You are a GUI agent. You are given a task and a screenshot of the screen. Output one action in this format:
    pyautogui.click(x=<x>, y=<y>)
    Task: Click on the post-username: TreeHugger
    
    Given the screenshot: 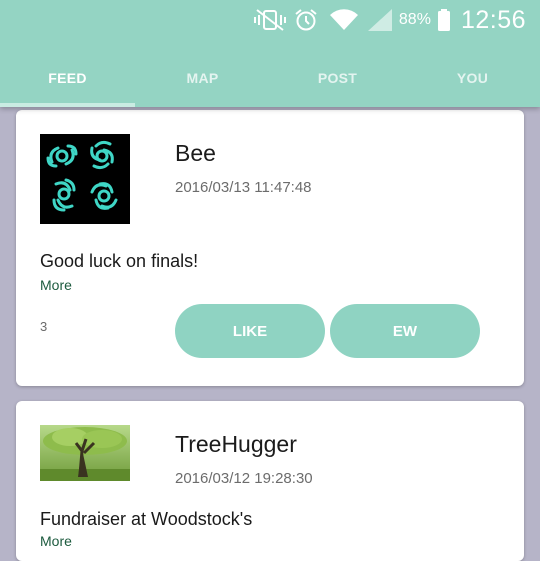 What is the action you would take?
    pyautogui.click(x=236, y=444)
    